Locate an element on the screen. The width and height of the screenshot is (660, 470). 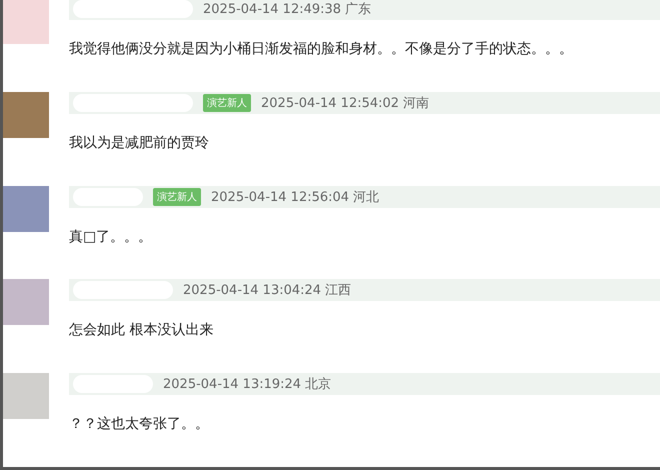
comment-text: 我觉得他俩没分就是因为小桶日渐发福的脸和身材。。不像是分了手的状态。。。 is located at coordinates (321, 49).